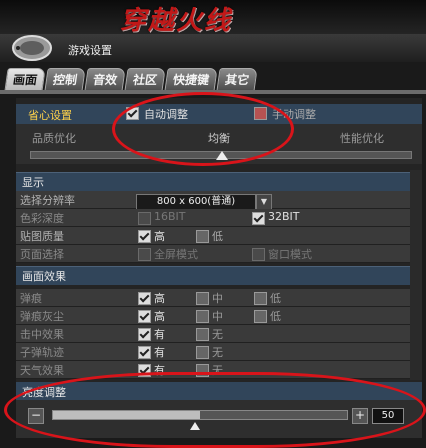 This screenshot has height=448, width=426. I want to click on hit-effect-on-label: 有, so click(159, 334).